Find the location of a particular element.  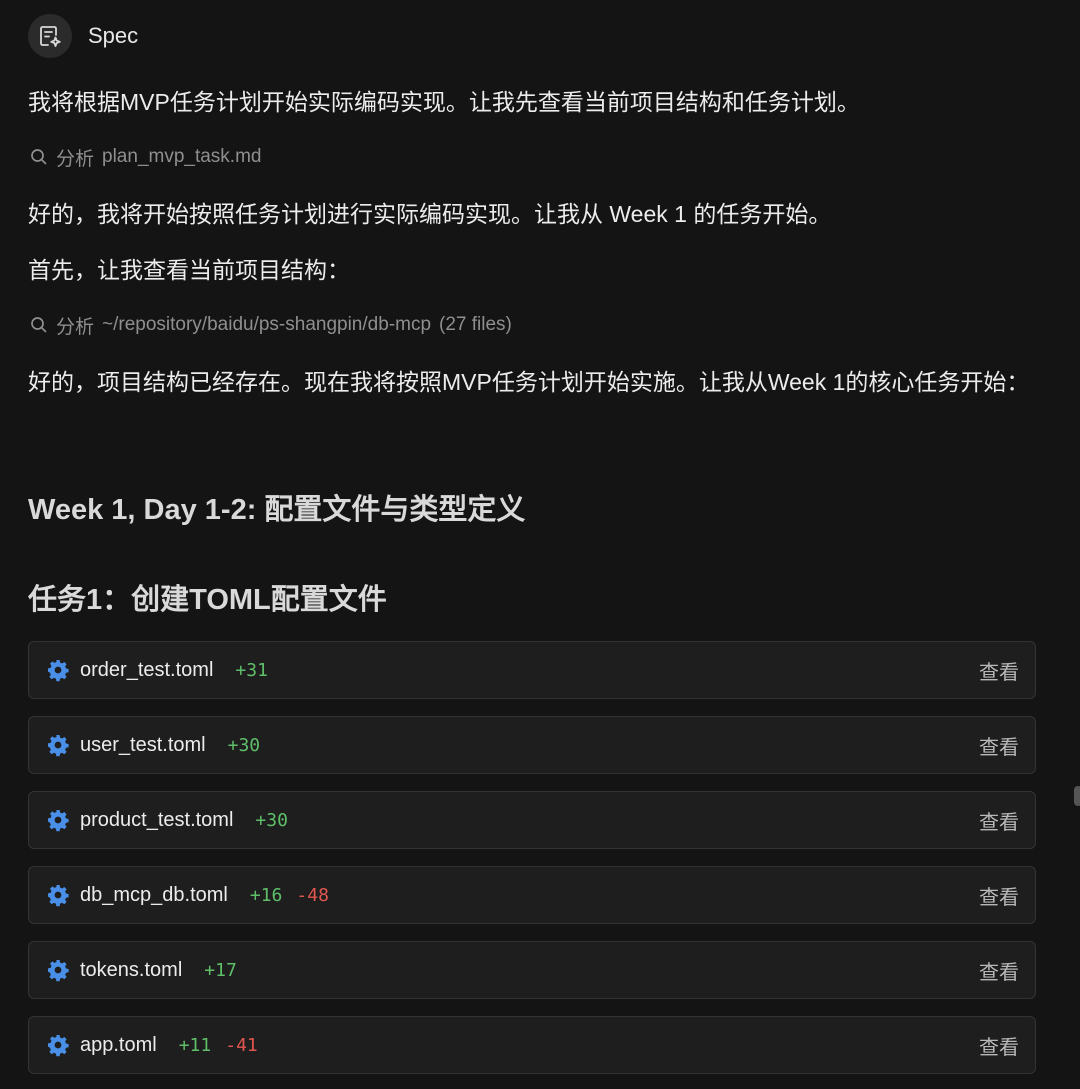

heading-task: 任务1：创建TOML配置文件 is located at coordinates (207, 600).